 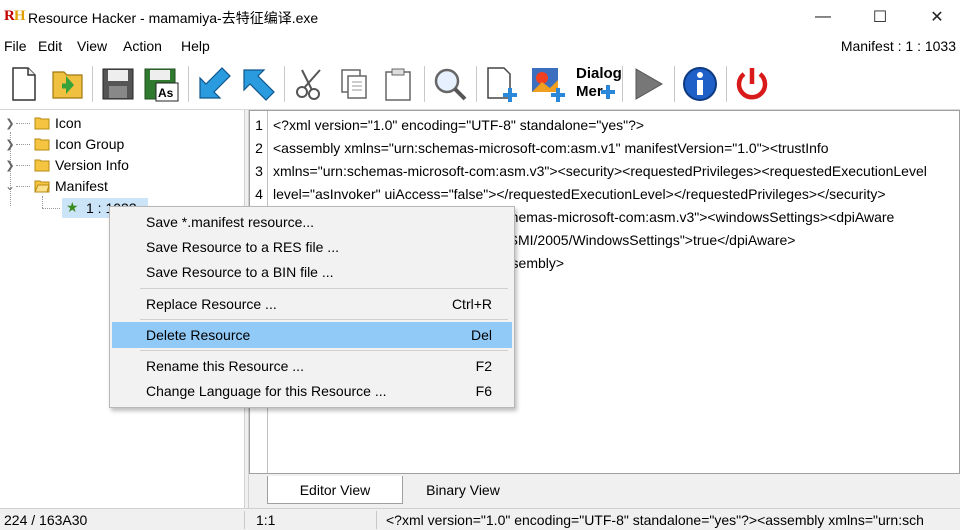 I want to click on line-number: 4, so click(x=259, y=194).